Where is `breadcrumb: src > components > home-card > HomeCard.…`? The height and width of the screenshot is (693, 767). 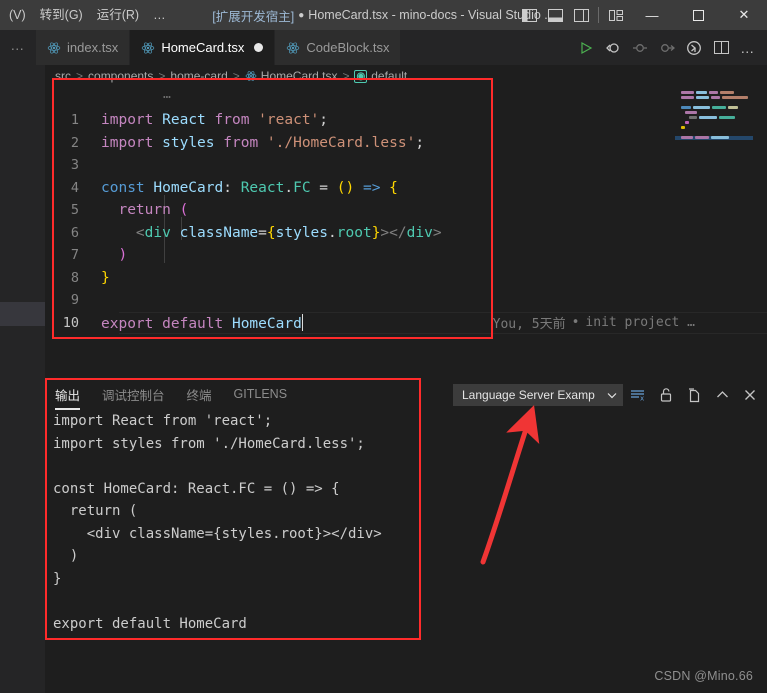 breadcrumb: src > components > home-card > HomeCard.… is located at coordinates (231, 76).